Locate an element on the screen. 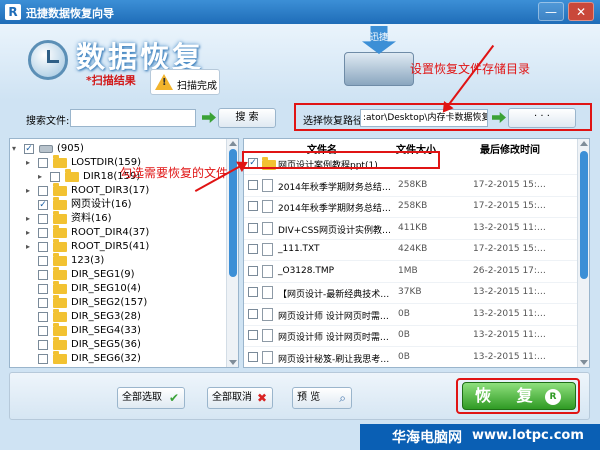 The height and width of the screenshot is (450, 600). deselect-all-button: 全部取消 ✖ is located at coordinates (240, 398).